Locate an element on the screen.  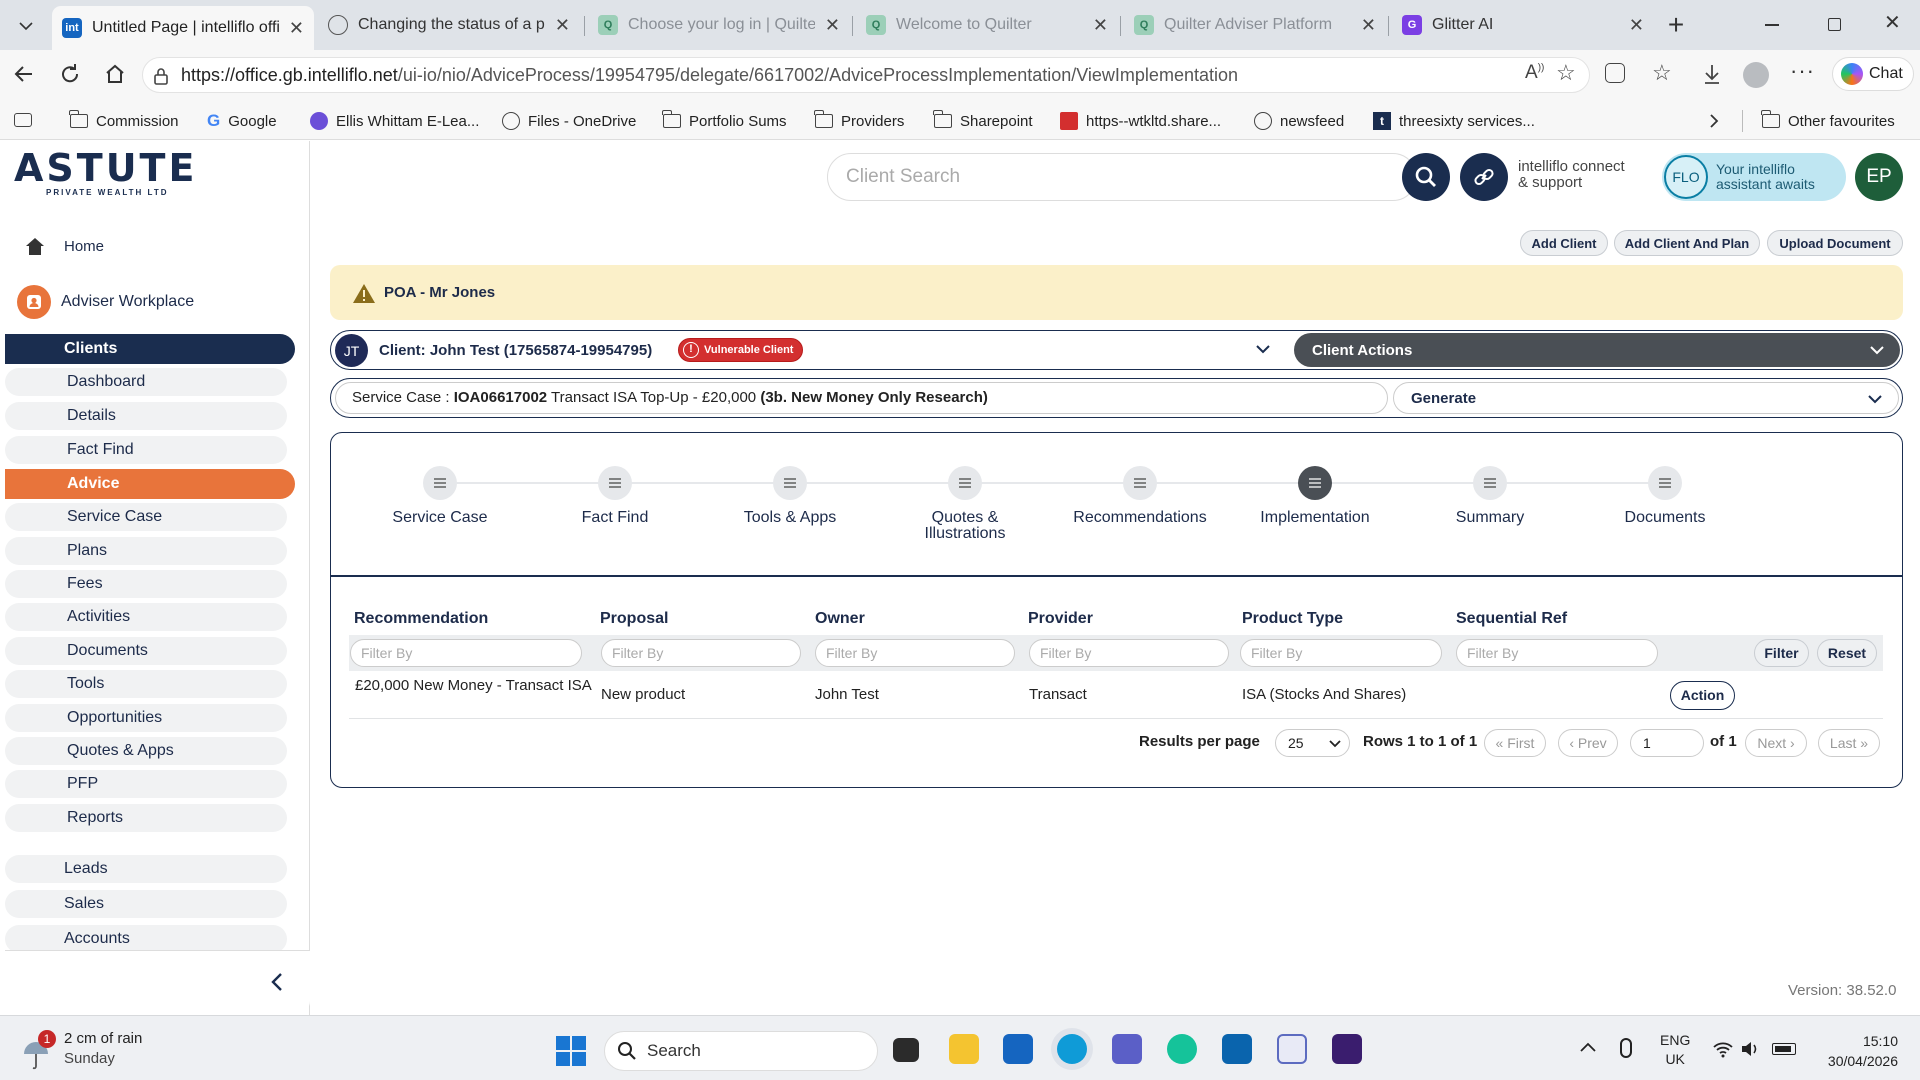
step-label: Summary is located at coordinates (1490, 518).